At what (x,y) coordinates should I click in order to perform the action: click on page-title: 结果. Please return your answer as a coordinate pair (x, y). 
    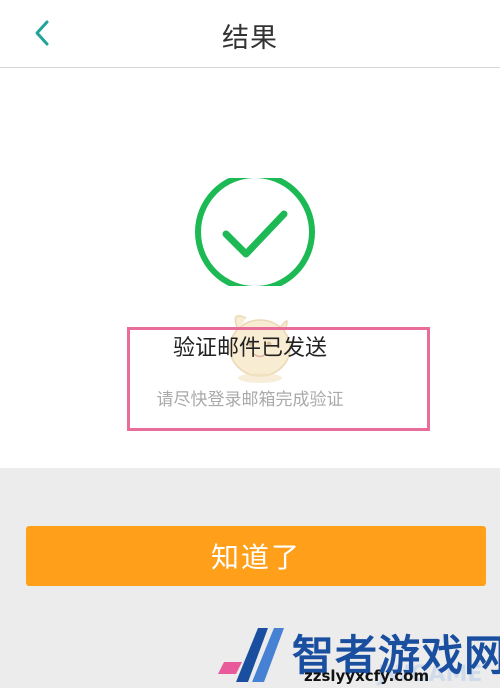
    Looking at the image, I should click on (250, 38).